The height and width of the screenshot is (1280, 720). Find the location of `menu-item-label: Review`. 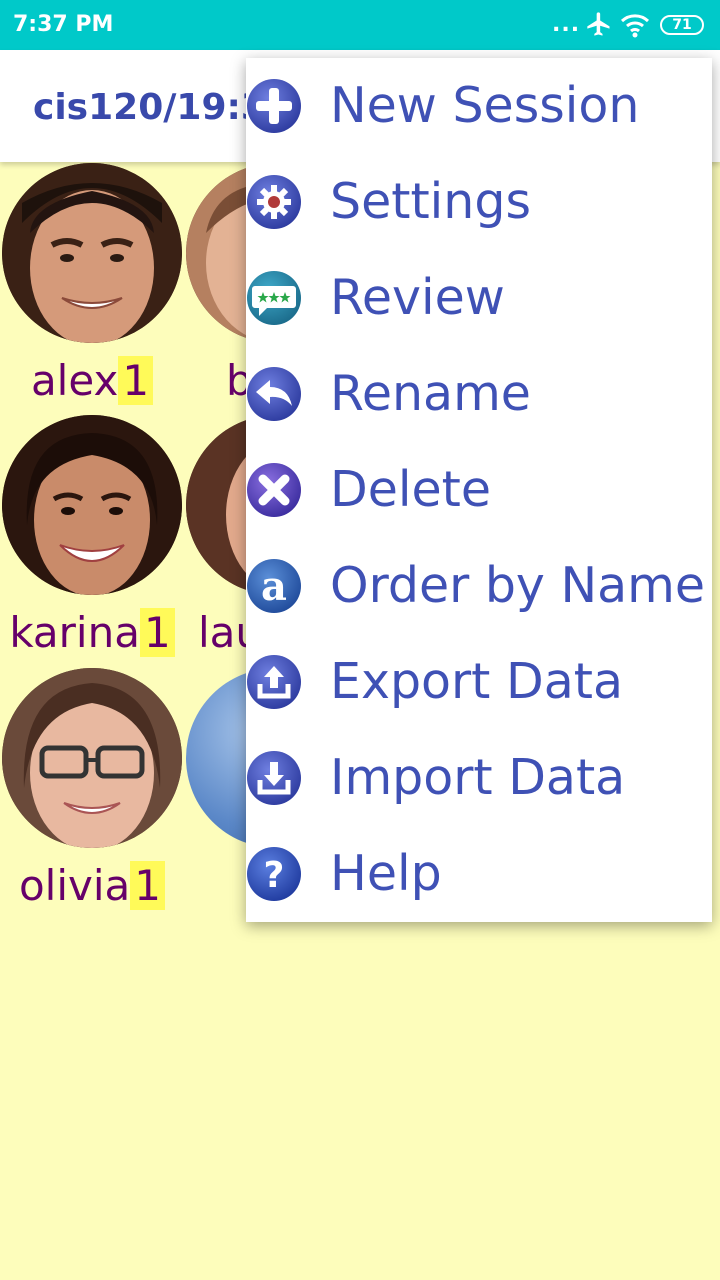

menu-item-label: Review is located at coordinates (417, 297).